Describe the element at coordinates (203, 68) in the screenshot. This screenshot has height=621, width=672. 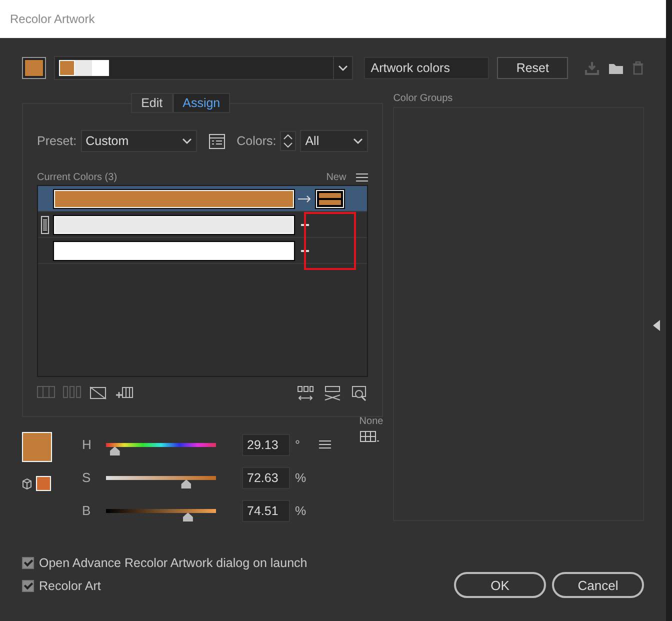
I see `color-group-dropdown` at that location.